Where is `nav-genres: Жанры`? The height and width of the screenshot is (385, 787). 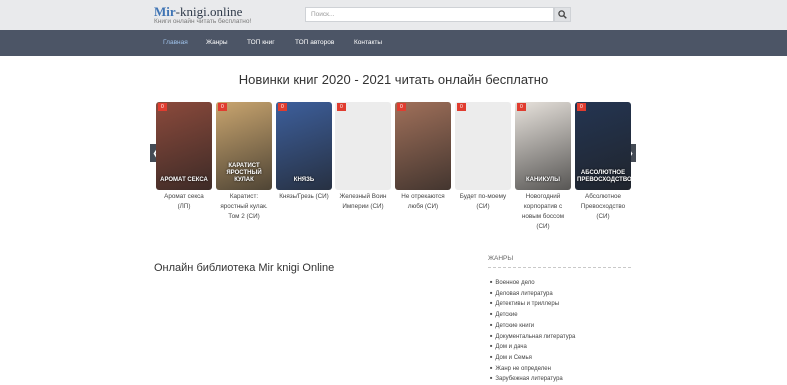
nav-genres: Жанры is located at coordinates (217, 42).